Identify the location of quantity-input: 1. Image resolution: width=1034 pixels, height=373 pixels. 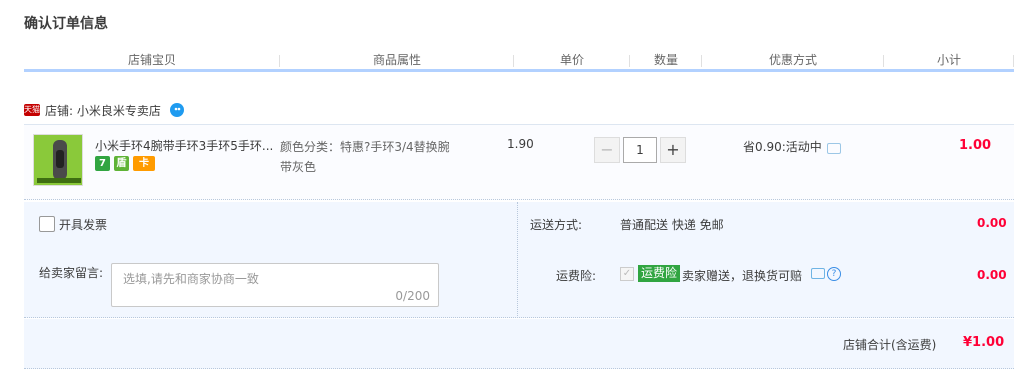
(640, 150).